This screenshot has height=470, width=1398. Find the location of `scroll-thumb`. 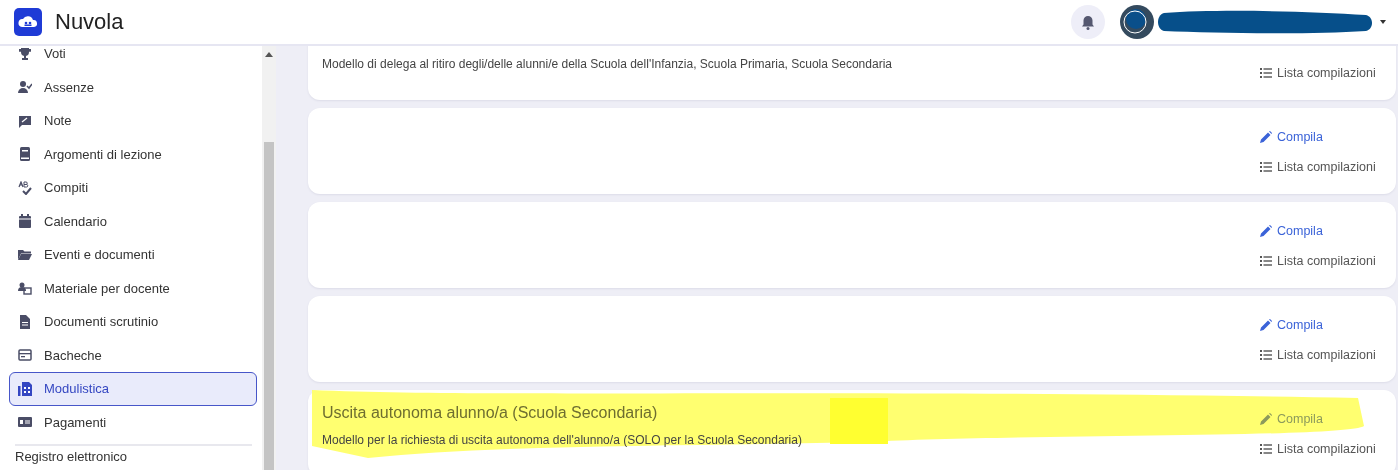

scroll-thumb is located at coordinates (269, 306).